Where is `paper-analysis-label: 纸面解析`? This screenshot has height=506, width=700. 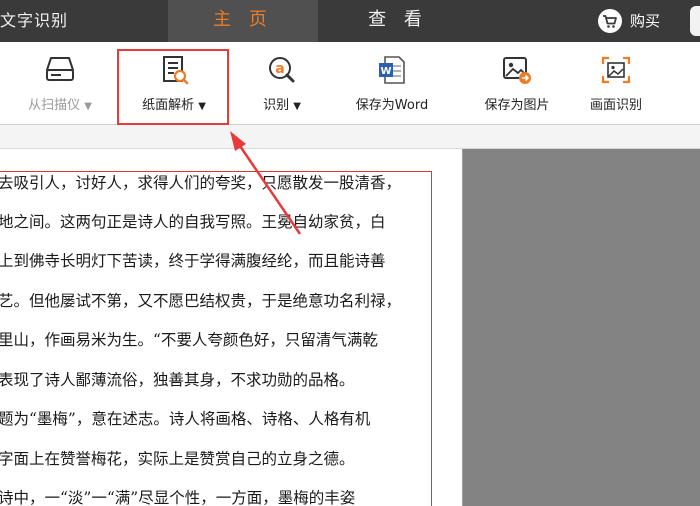
paper-analysis-label: 纸面解析 is located at coordinates (168, 105).